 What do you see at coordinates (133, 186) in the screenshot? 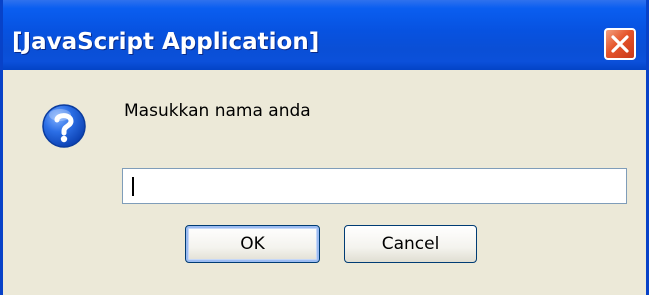
I see `text-caret` at bounding box center [133, 186].